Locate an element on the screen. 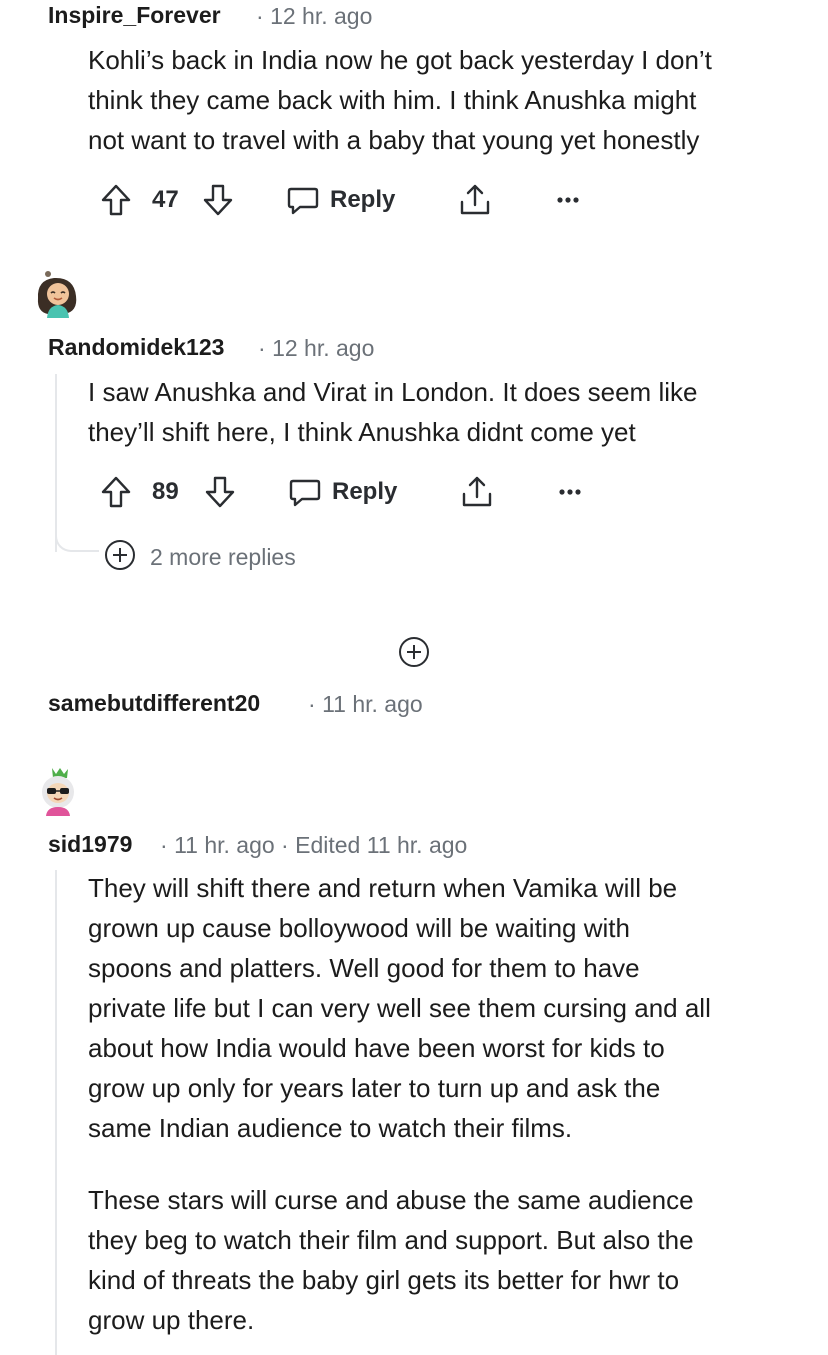 Image resolution: width=828 pixels, height=1355 pixels. comment-author: samebutdifferent20 is located at coordinates (154, 703).